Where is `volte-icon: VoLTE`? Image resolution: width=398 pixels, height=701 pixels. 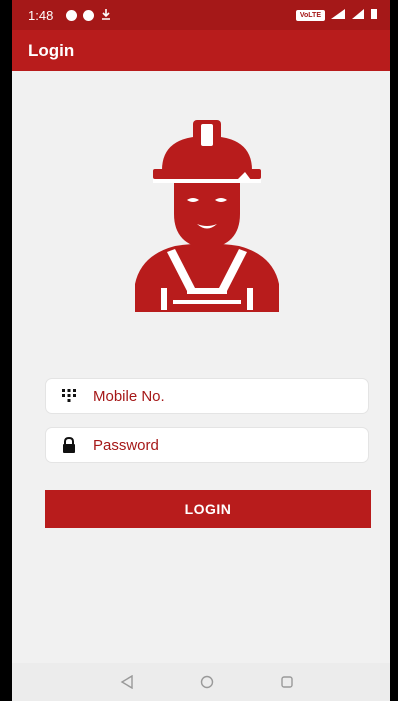 volte-icon: VoLTE is located at coordinates (310, 15).